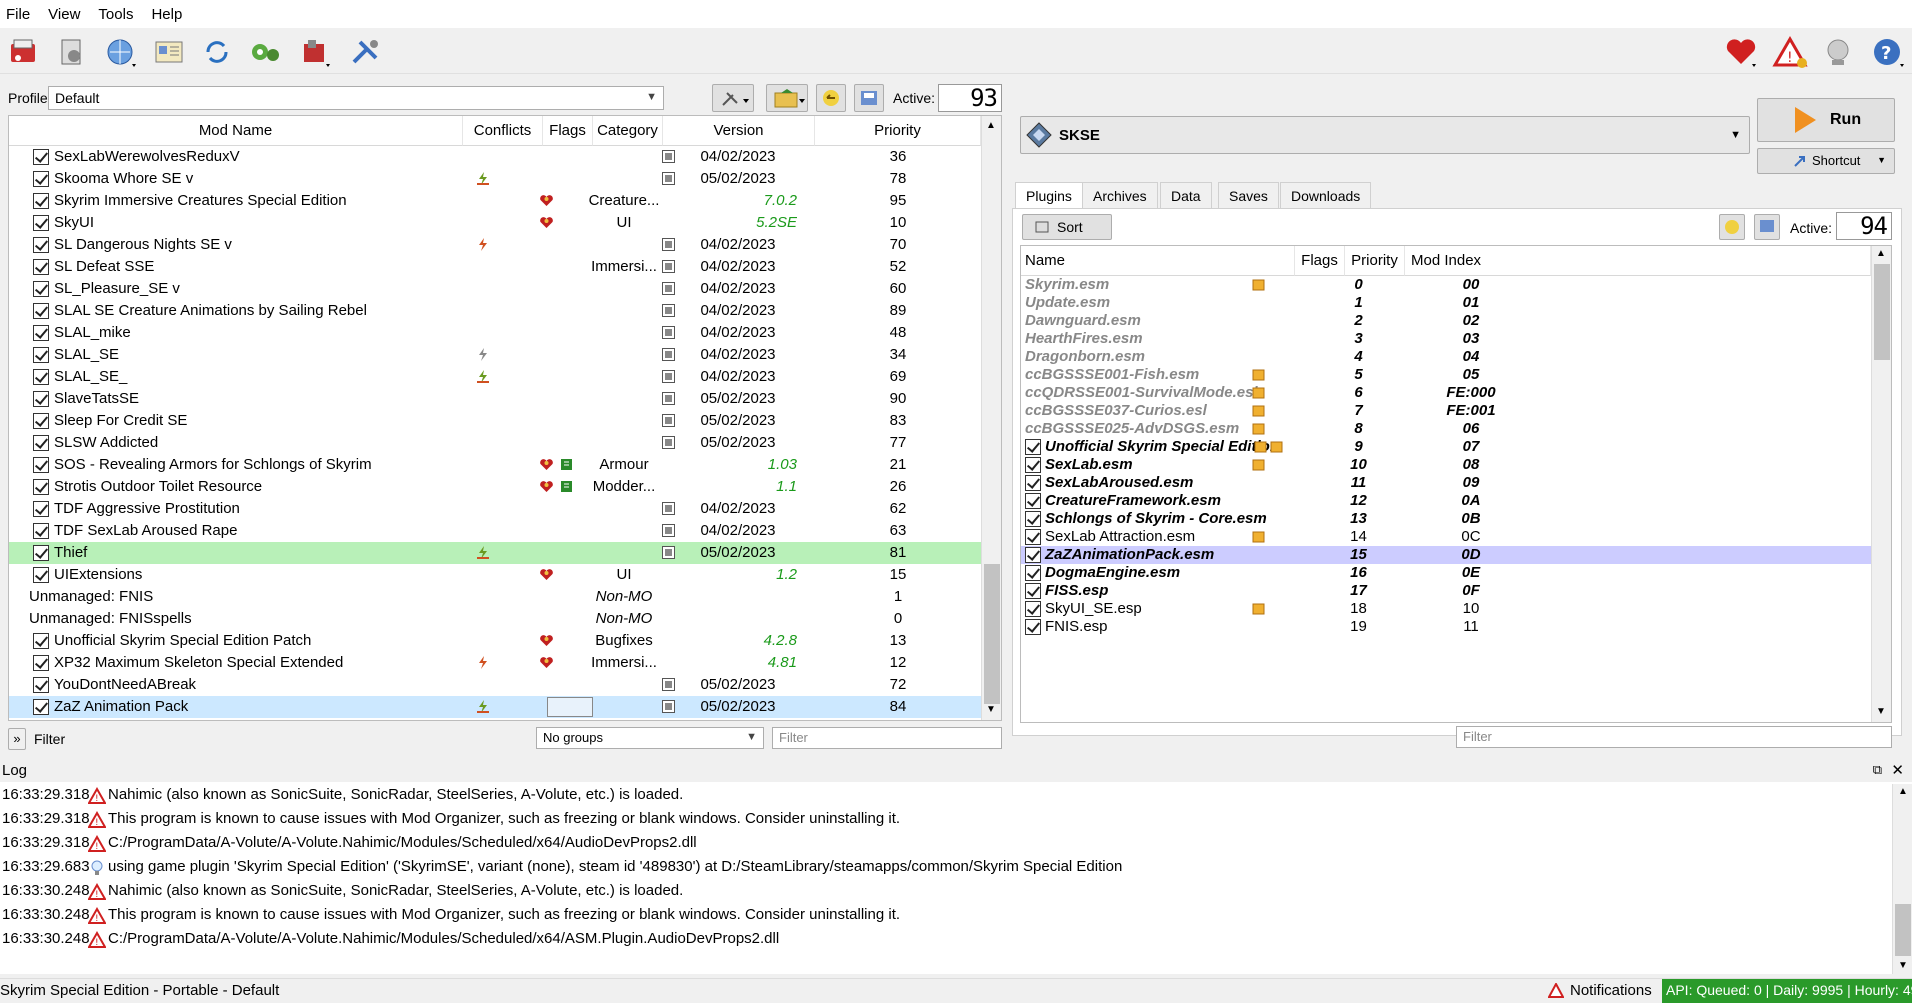 The image size is (1912, 1003). What do you see at coordinates (217, 52) in the screenshot?
I see `refresh-icon` at bounding box center [217, 52].